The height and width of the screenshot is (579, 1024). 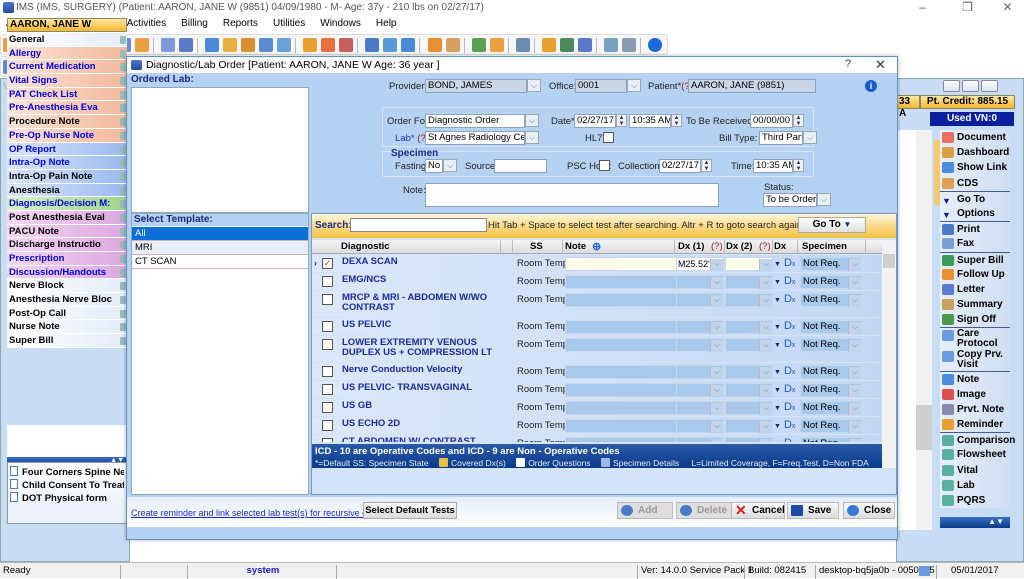 I want to click on task-icon, so click(x=434, y=45).